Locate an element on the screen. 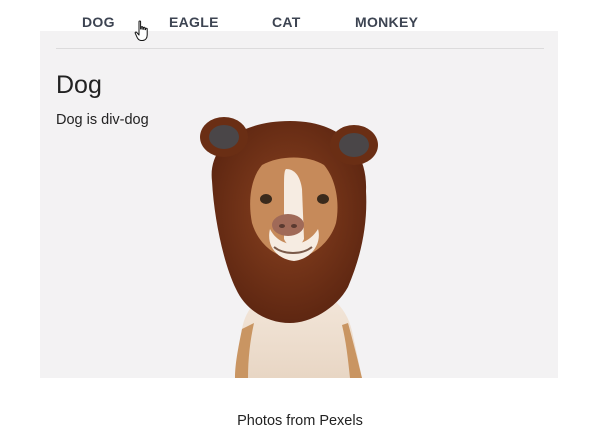  dog-nose is located at coordinates (288, 225).